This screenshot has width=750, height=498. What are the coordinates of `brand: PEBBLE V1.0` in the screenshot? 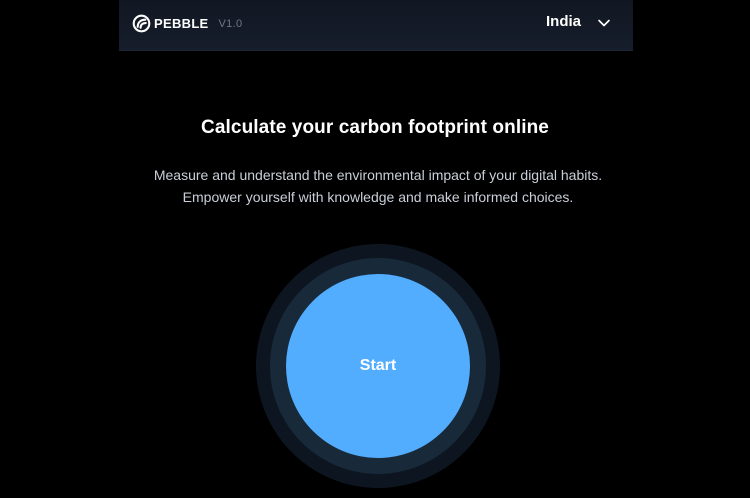 It's located at (187, 23).